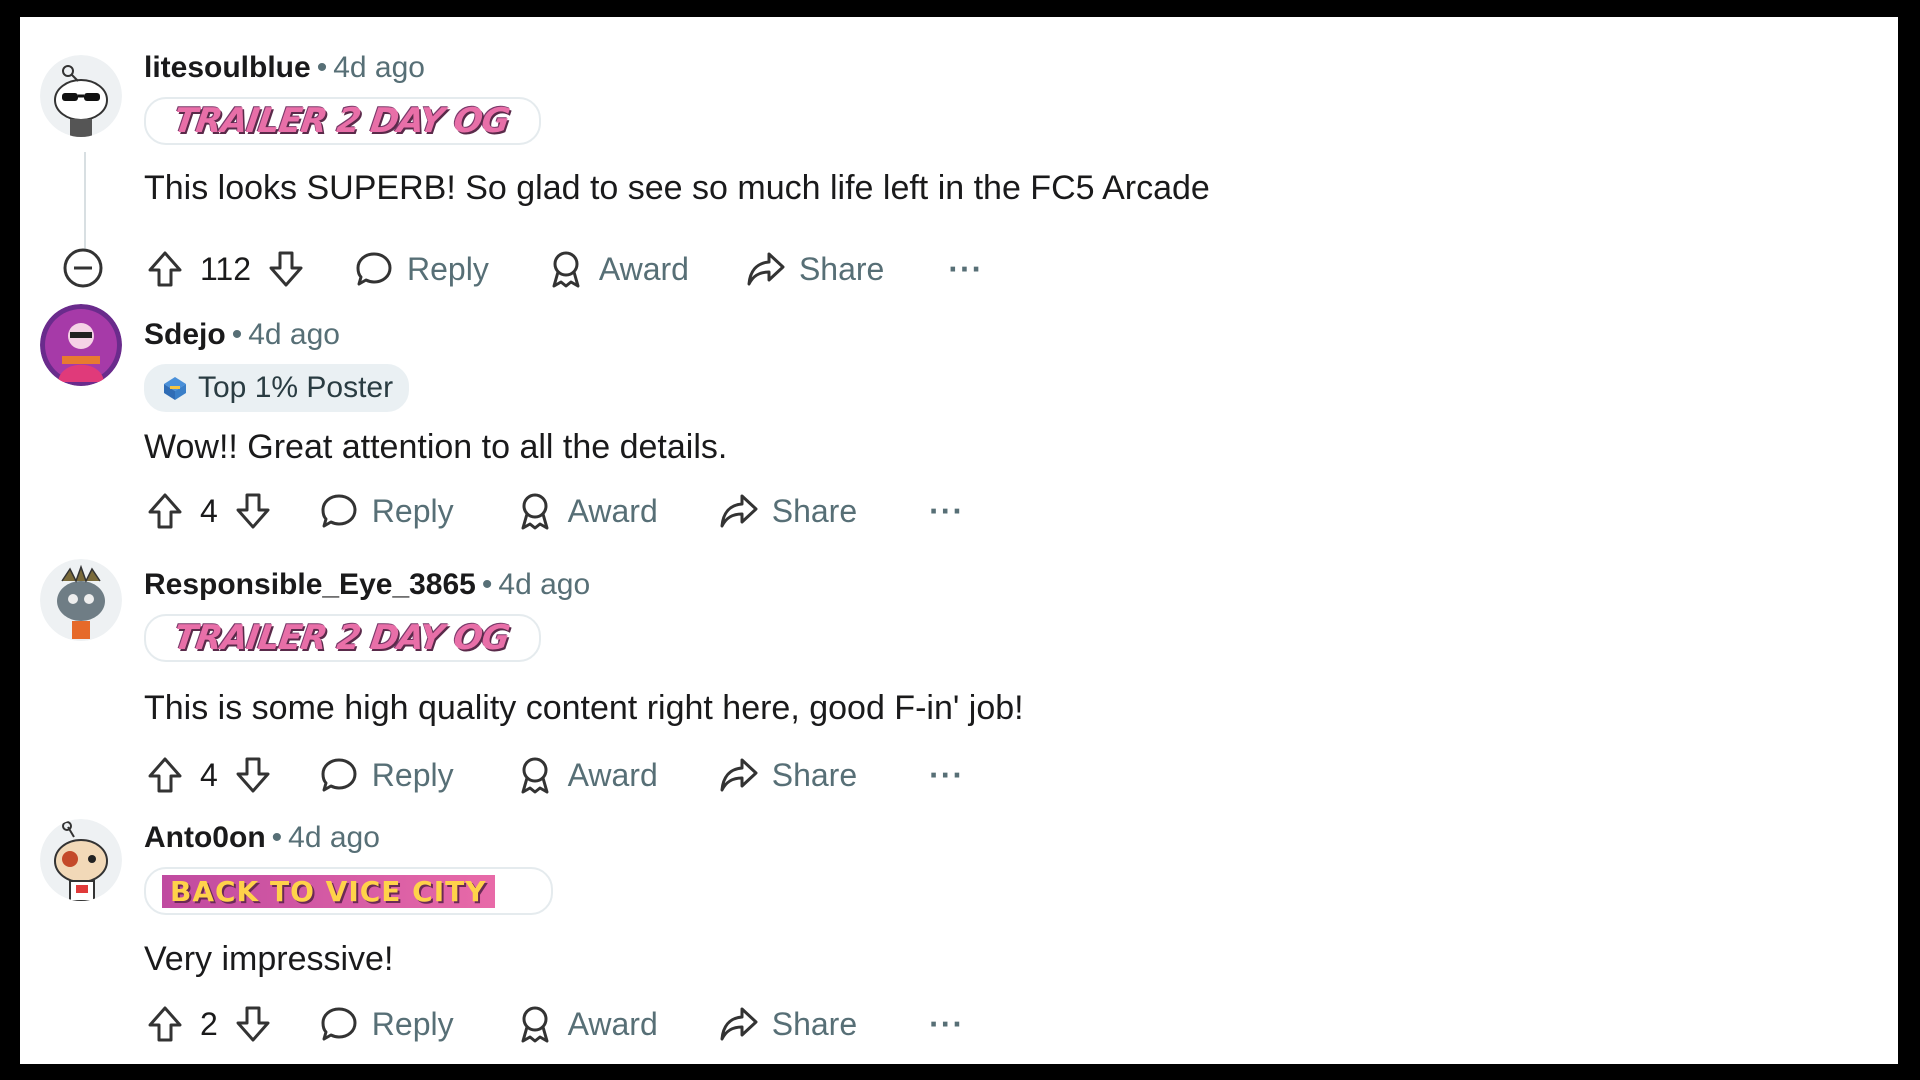 The height and width of the screenshot is (1080, 1920). What do you see at coordinates (227, 67) in the screenshot?
I see `username: litesoulblue` at bounding box center [227, 67].